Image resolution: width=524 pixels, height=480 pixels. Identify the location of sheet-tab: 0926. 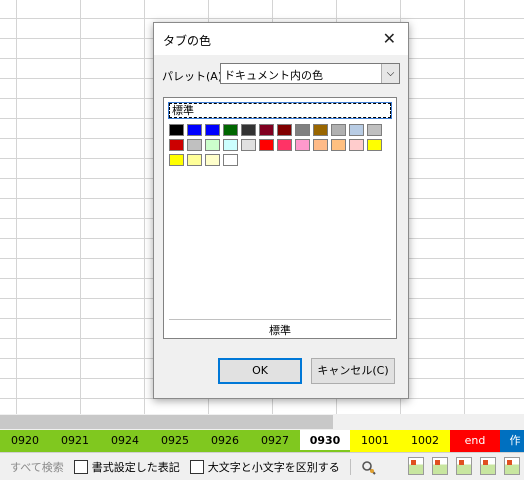
(225, 441).